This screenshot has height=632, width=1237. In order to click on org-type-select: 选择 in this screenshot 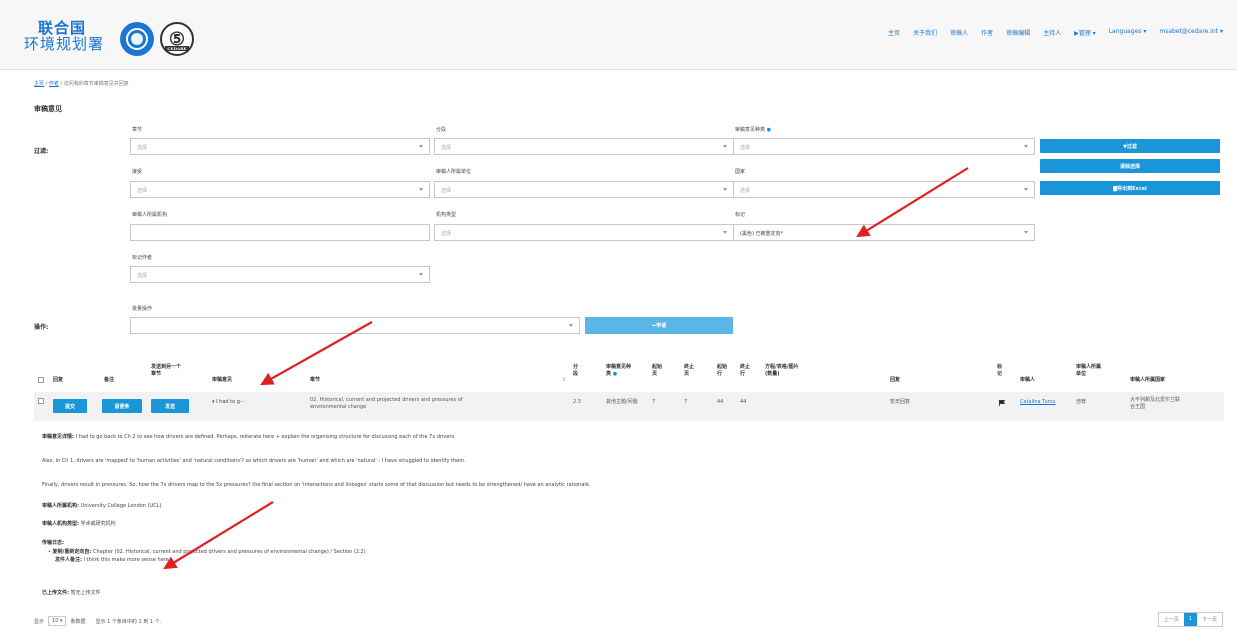, I will do `click(584, 232)`.